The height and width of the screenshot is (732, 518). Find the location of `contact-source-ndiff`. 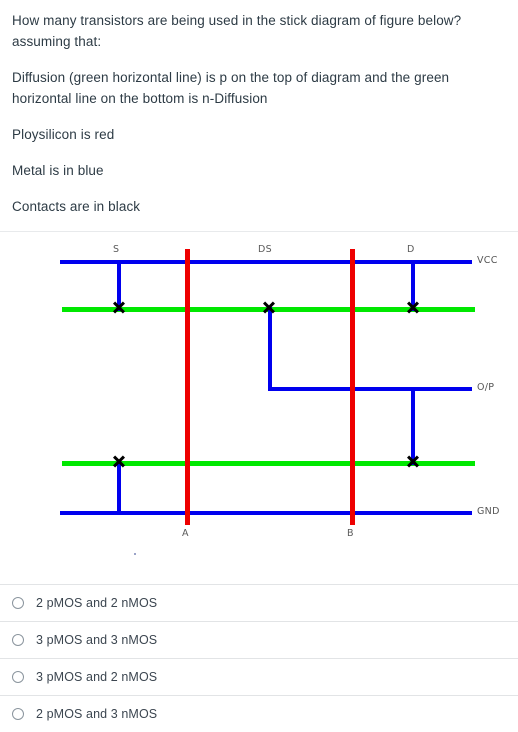

contact-source-ndiff is located at coordinates (119, 461).